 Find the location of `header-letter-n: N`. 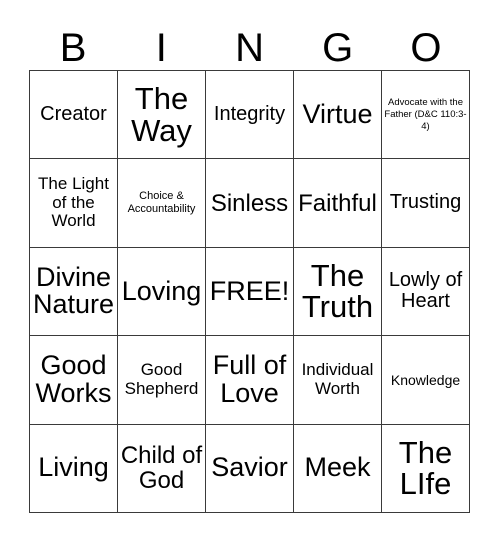

header-letter-n: N is located at coordinates (249, 48).